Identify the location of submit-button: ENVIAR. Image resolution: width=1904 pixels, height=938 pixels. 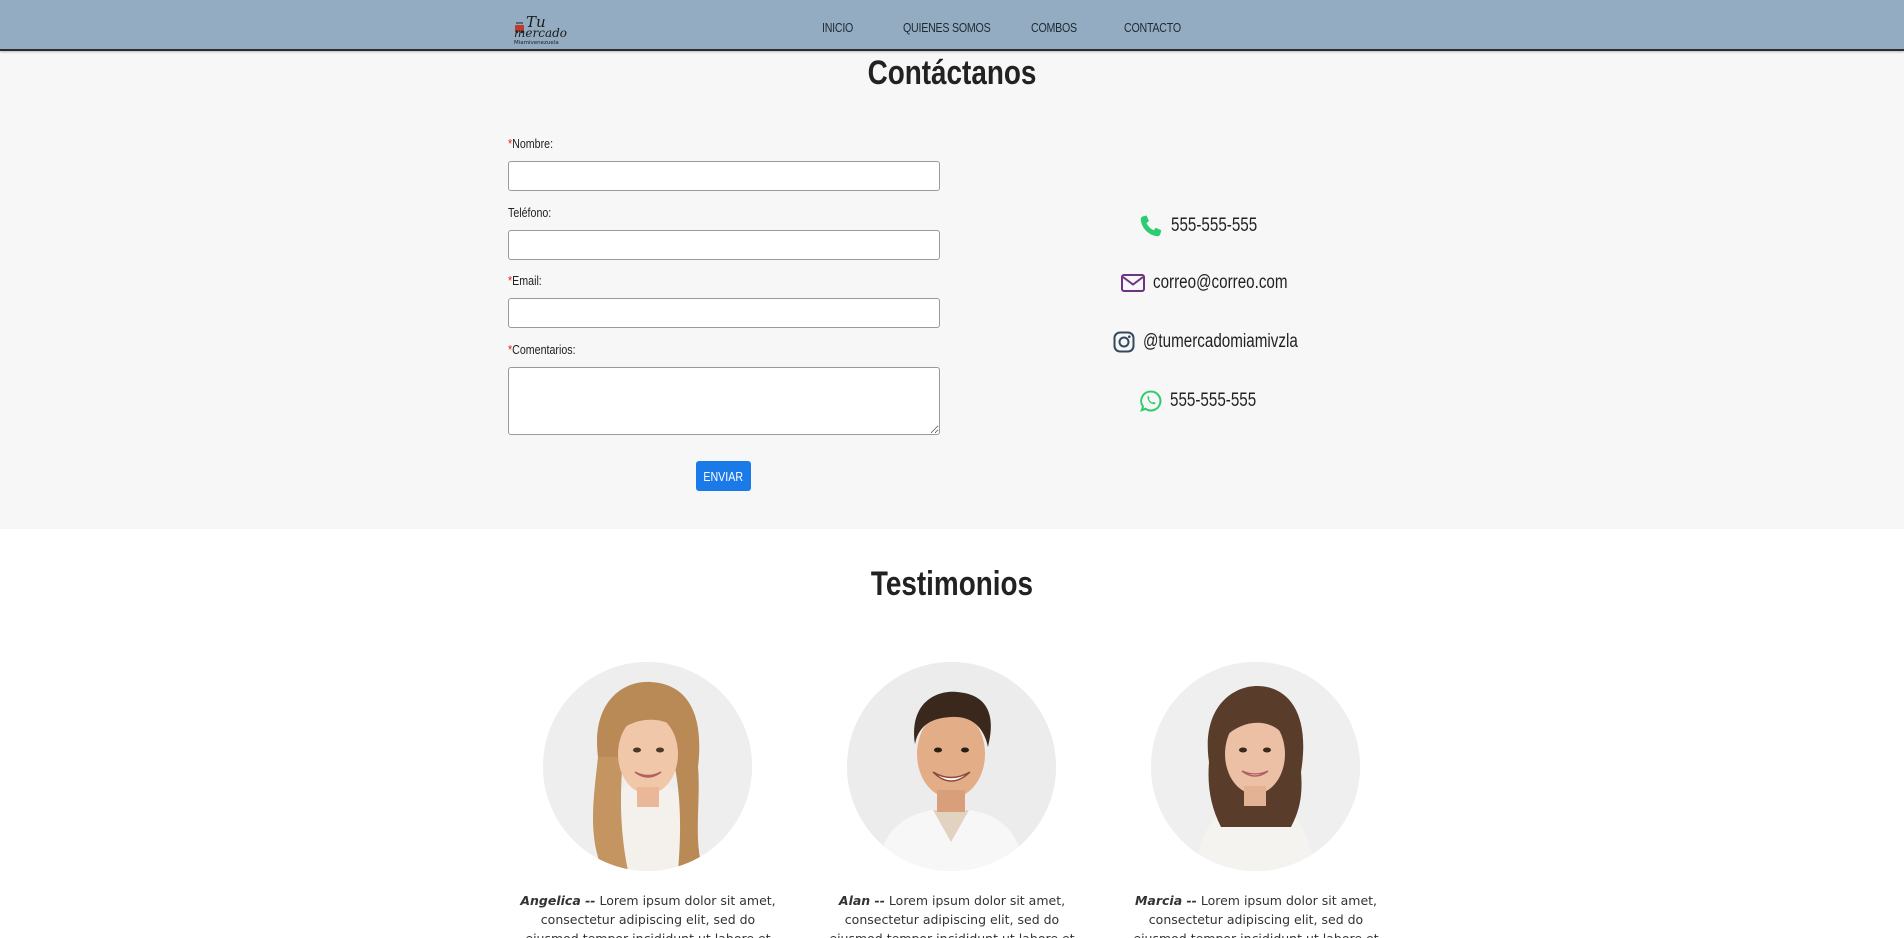
(723, 476).